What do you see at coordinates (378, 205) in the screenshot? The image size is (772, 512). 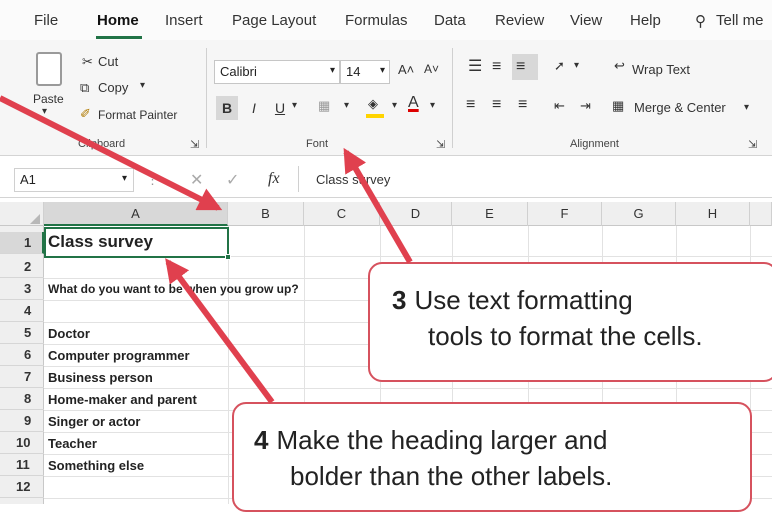 I see `arrow-to-font-tools` at bounding box center [378, 205].